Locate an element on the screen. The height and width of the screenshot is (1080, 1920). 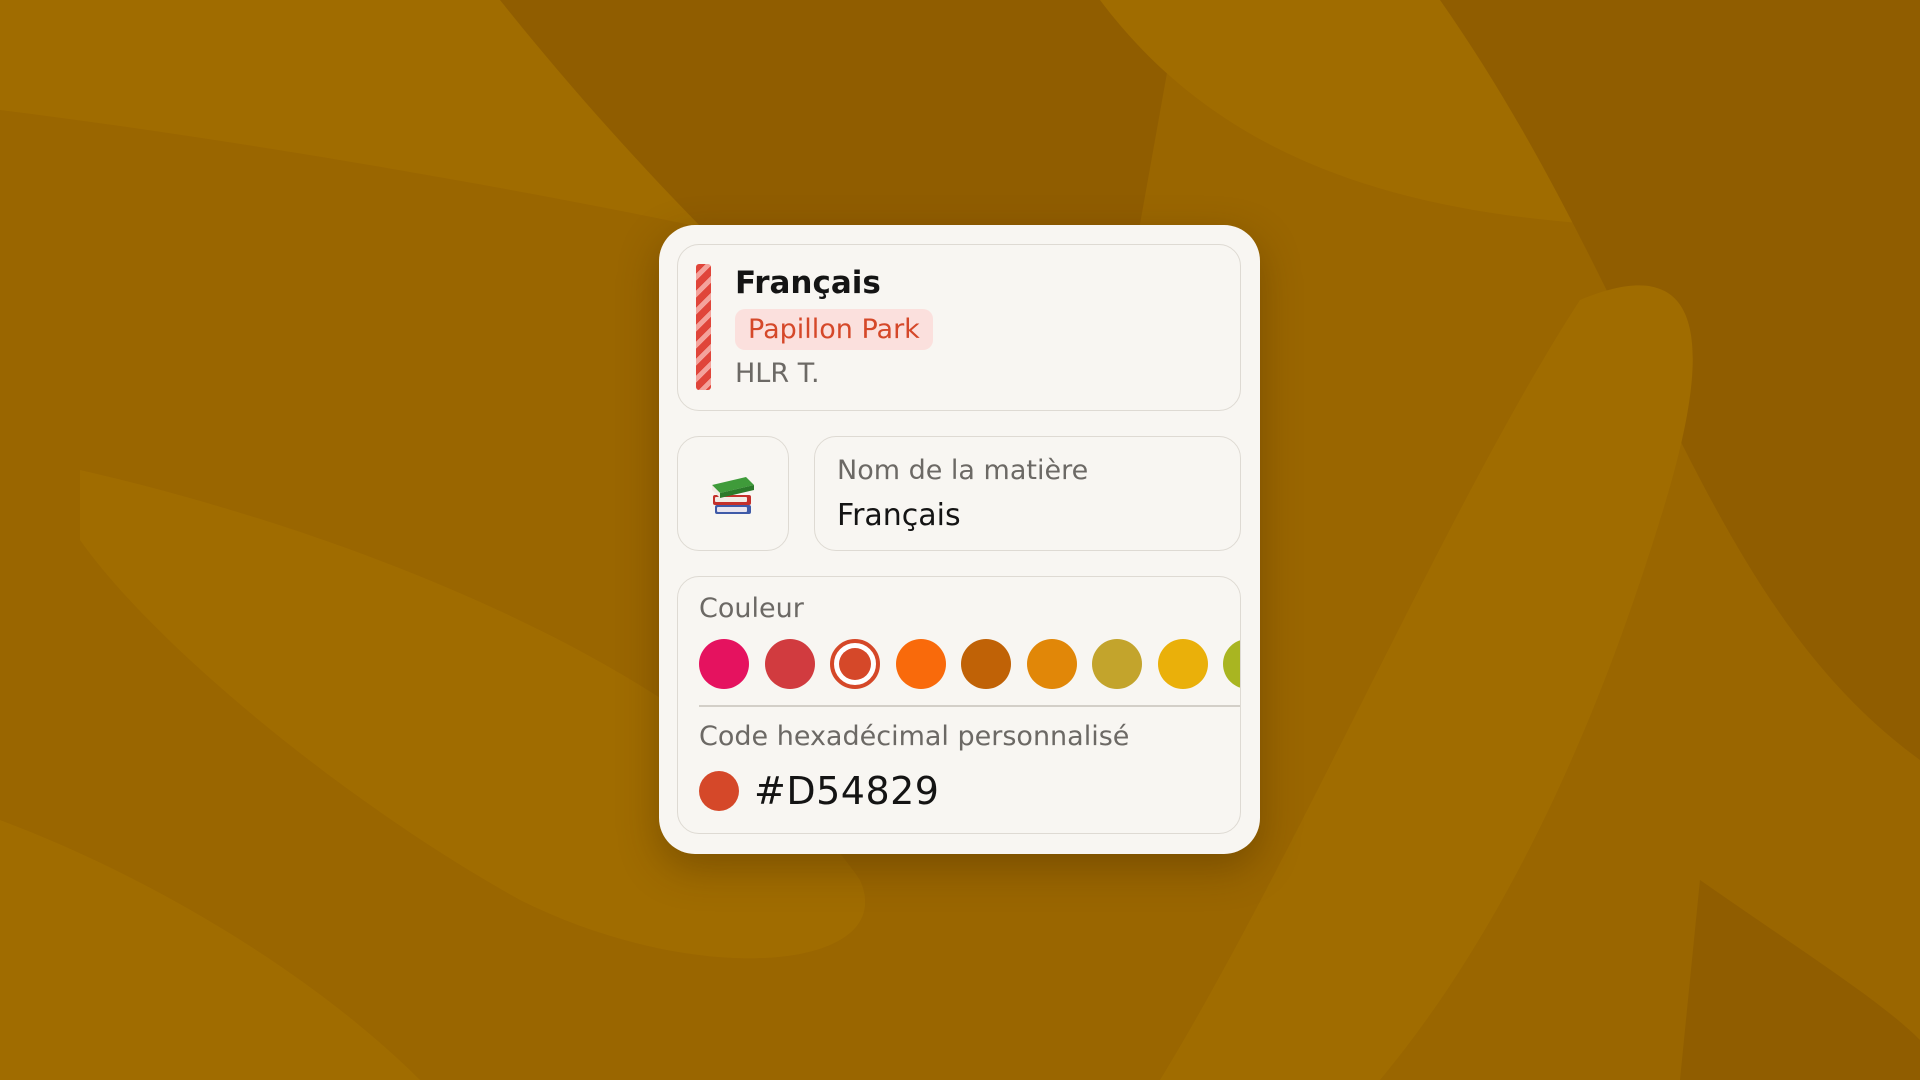
hex-code-input: #D54829 is located at coordinates (846, 791).